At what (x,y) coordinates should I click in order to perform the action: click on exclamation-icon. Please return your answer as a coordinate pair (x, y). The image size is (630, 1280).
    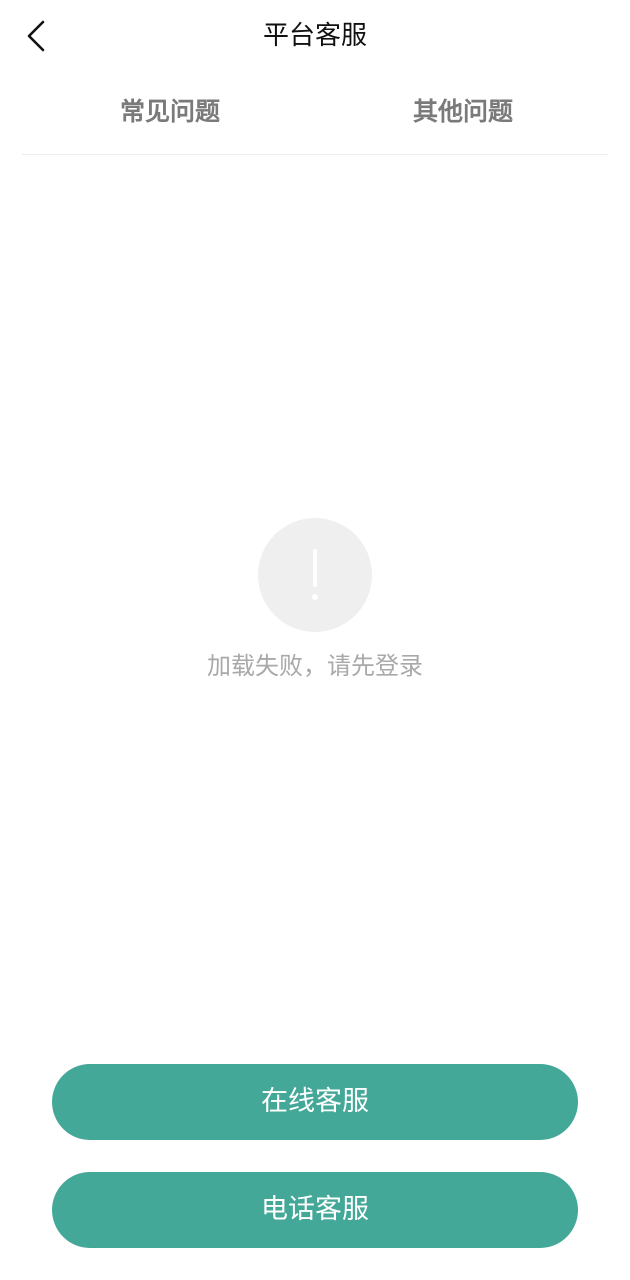
    Looking at the image, I should click on (315, 574).